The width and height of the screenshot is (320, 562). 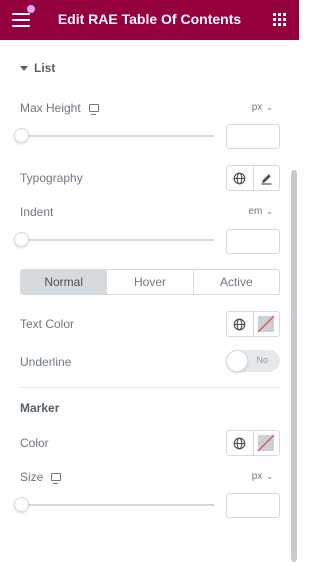 I want to click on pencil-icon, so click(x=266, y=179).